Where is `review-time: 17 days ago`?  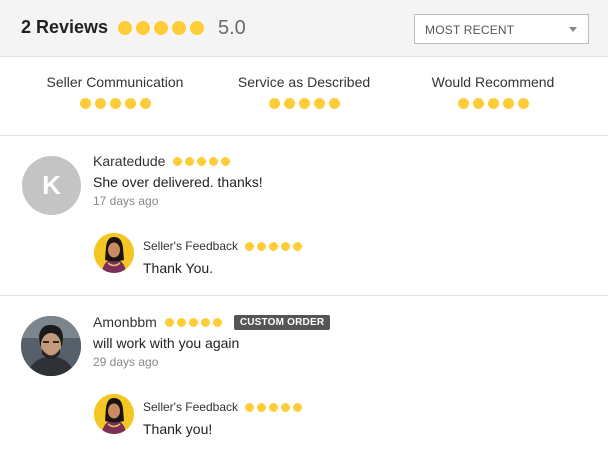
review-time: 17 days ago is located at coordinates (126, 201).